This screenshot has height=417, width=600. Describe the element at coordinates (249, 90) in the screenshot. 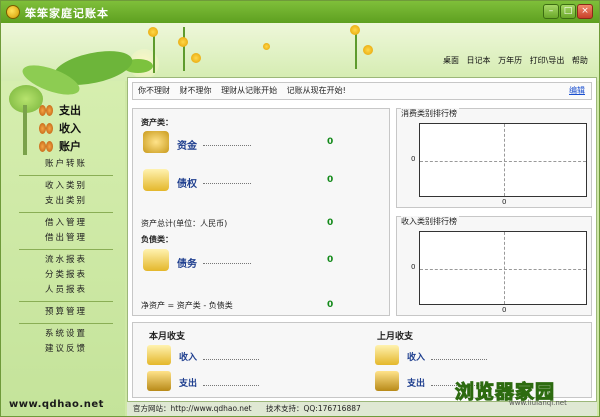

I see `slogan-text: 理财从记账开始` at that location.